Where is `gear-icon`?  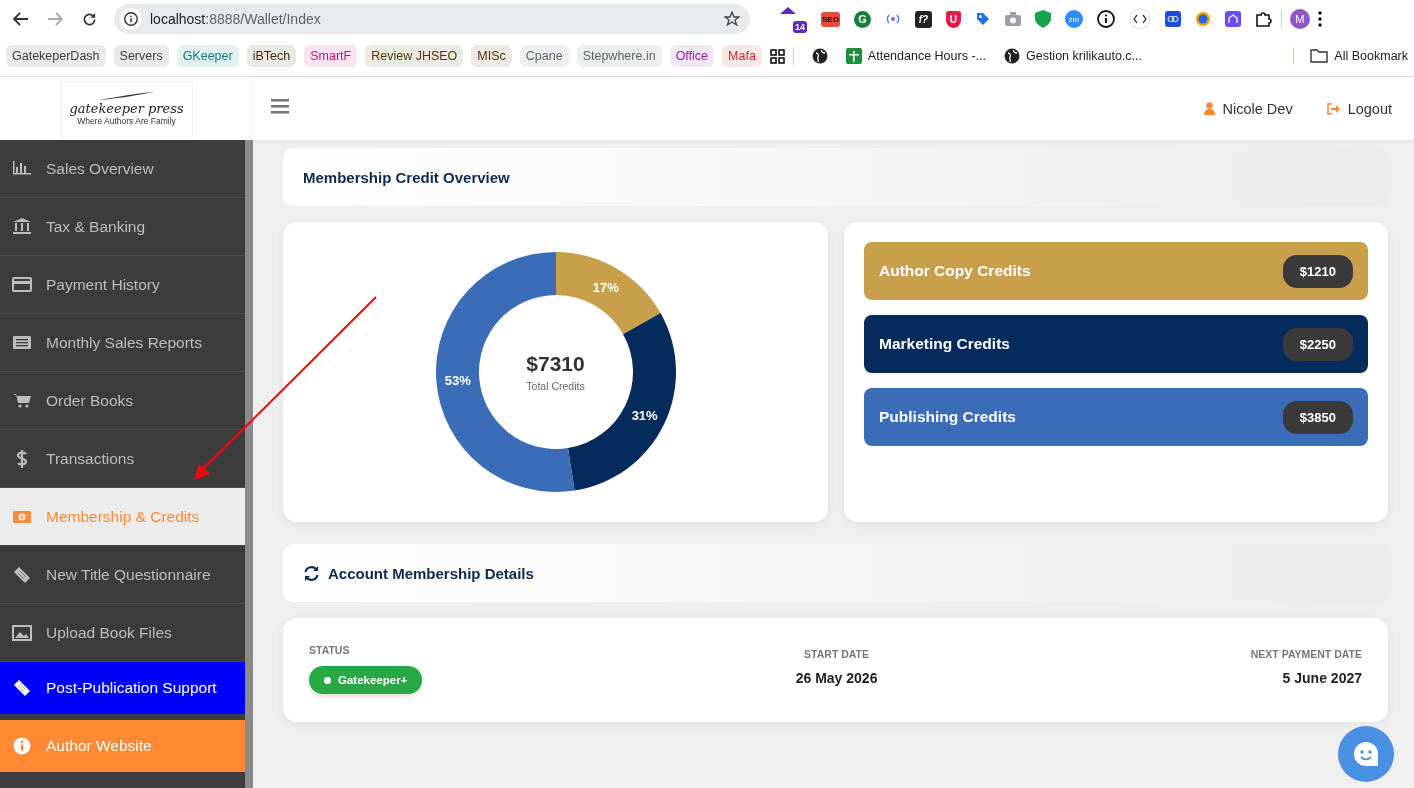
gear-icon is located at coordinates (1202, 19).